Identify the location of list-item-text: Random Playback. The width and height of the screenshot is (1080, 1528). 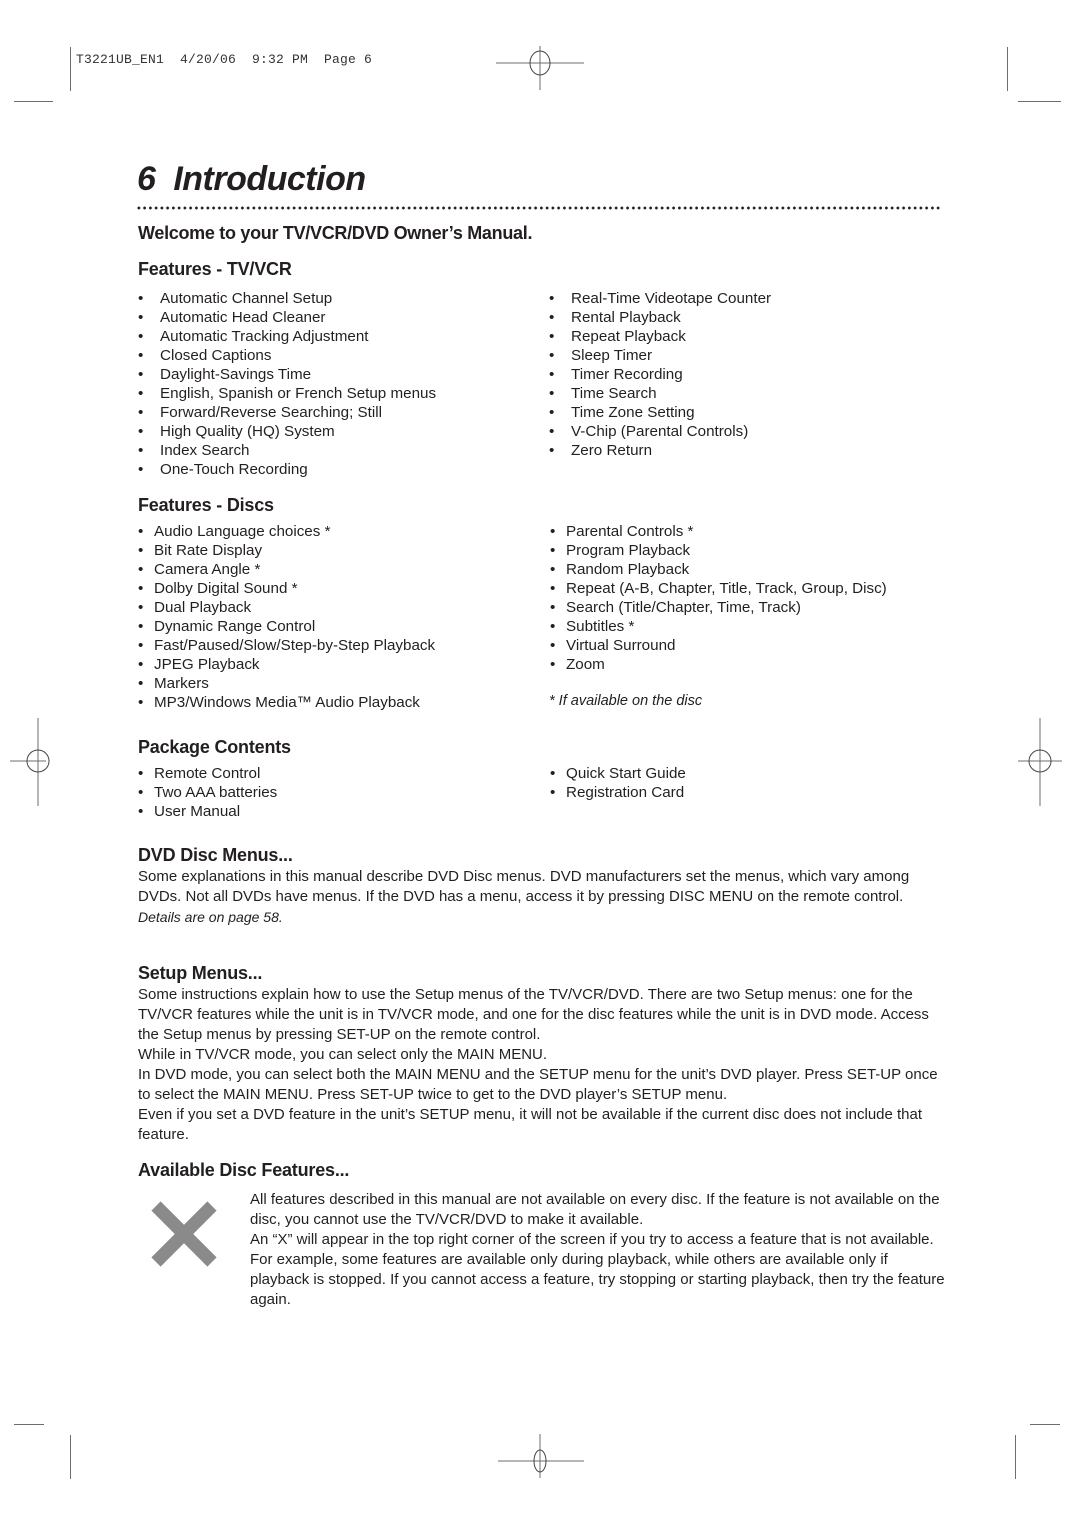
(628, 569).